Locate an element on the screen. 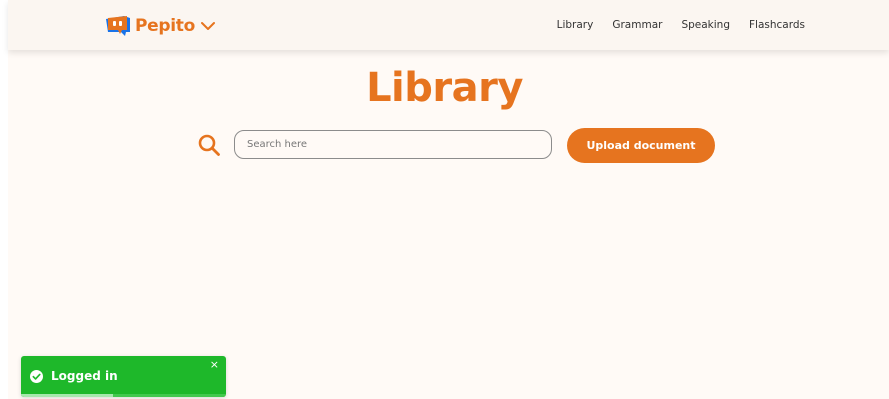  nav-speaking: Speaking is located at coordinates (705, 25).